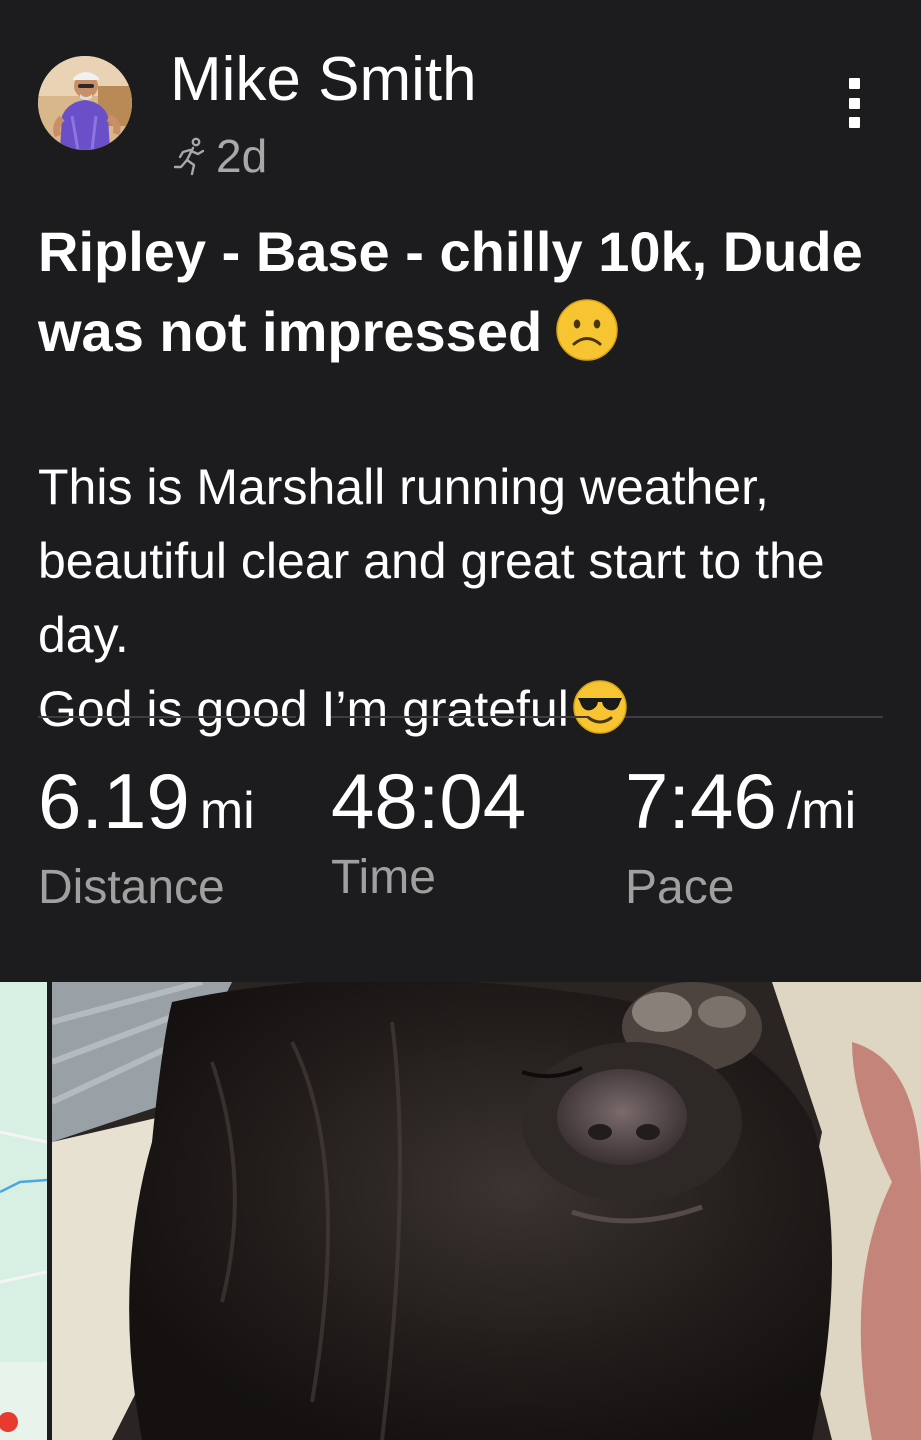 This screenshot has height=1440, width=921. I want to click on stat-distance: 6.19 mi Distance, so click(146, 837).